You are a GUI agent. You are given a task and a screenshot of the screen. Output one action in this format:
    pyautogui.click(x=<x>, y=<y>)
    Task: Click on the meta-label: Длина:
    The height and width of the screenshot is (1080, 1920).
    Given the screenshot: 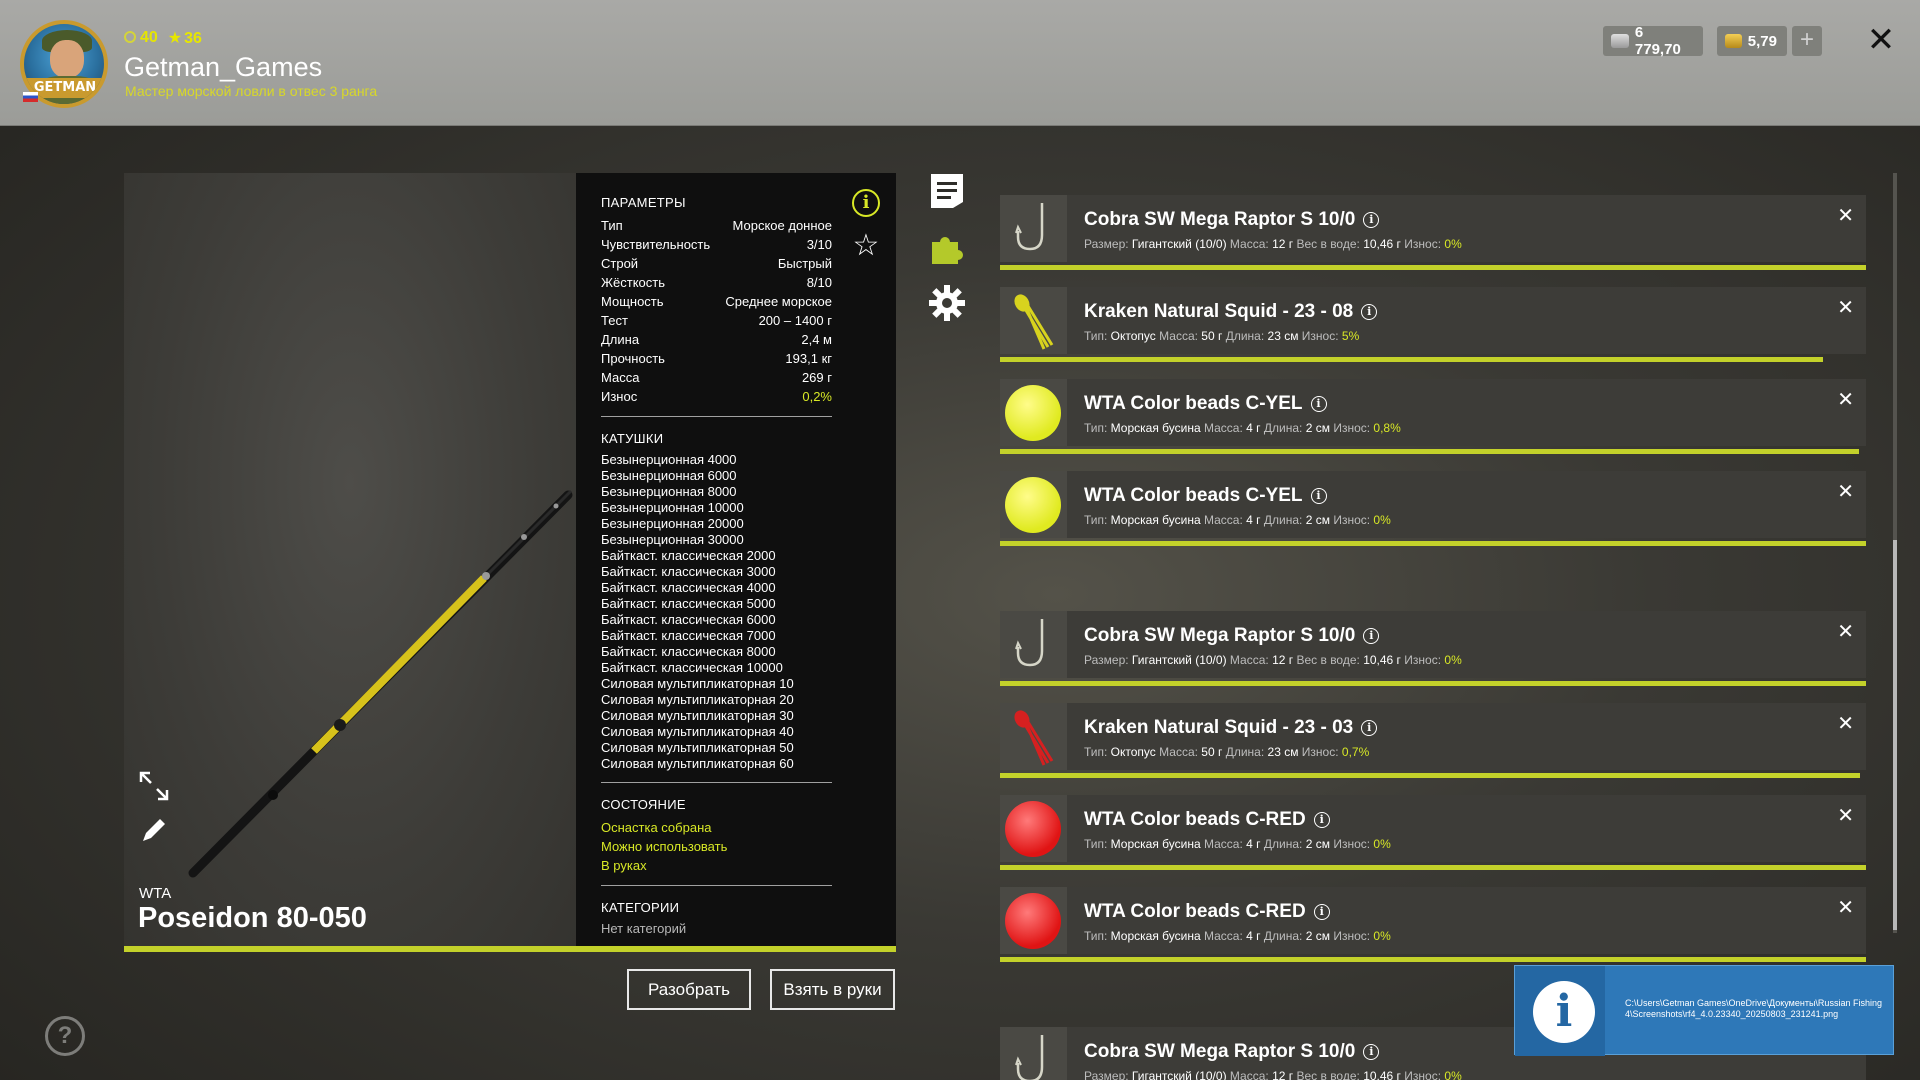 What is the action you would take?
    pyautogui.click(x=1284, y=936)
    